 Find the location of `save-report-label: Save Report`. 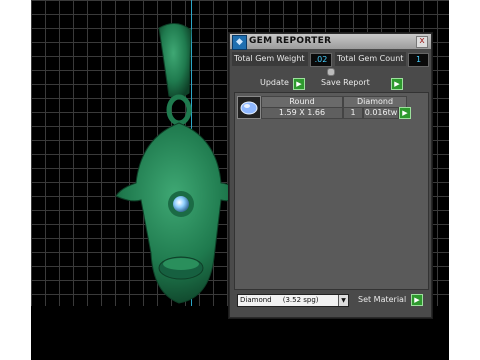

save-report-label: Save Report is located at coordinates (345, 83).